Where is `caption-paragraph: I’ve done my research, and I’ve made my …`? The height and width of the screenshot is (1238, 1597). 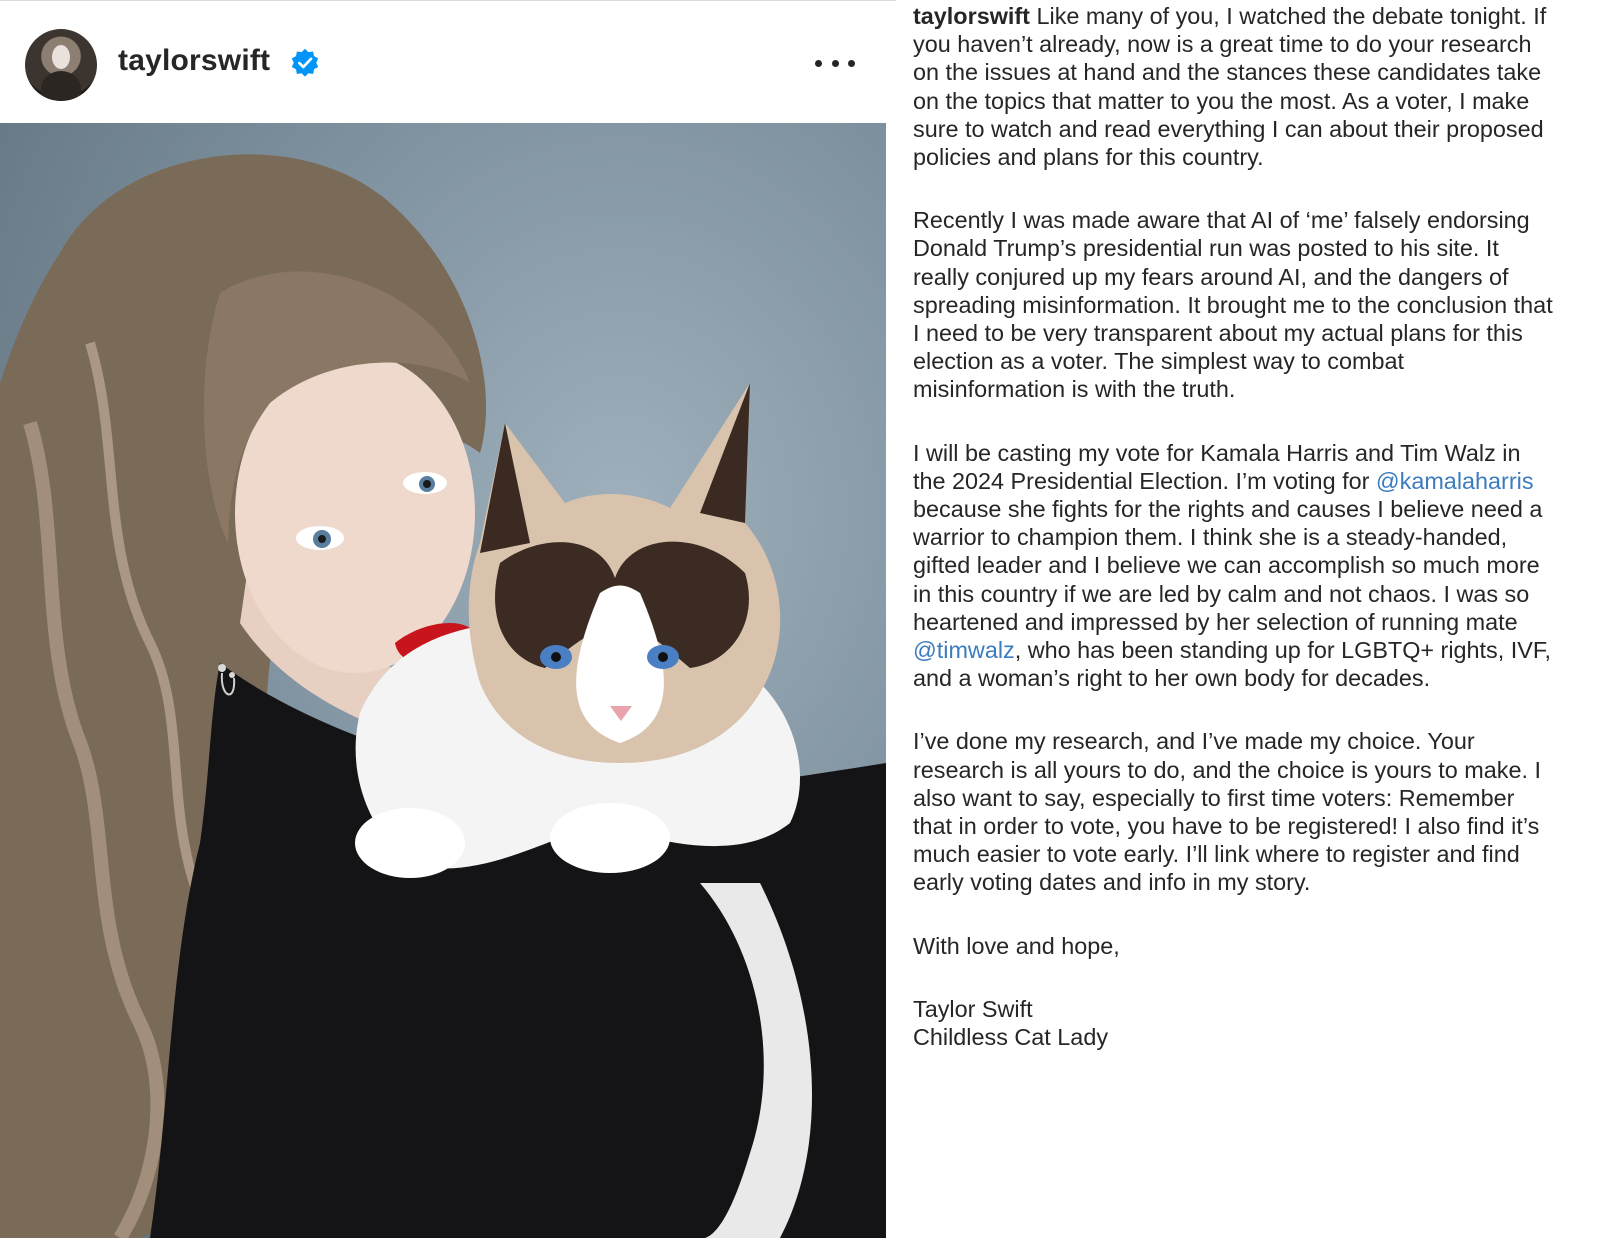
caption-paragraph: I’ve done my research, and I’ve made my … is located at coordinates (1227, 812).